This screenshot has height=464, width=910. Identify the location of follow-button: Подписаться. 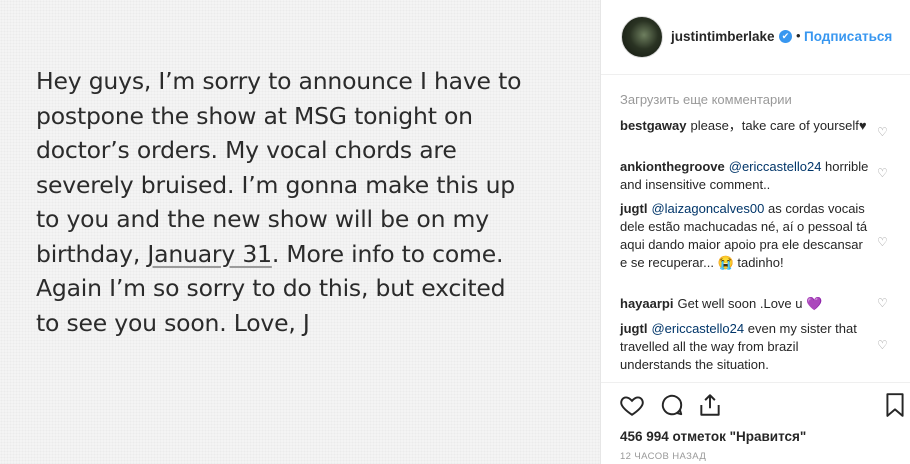
(848, 36).